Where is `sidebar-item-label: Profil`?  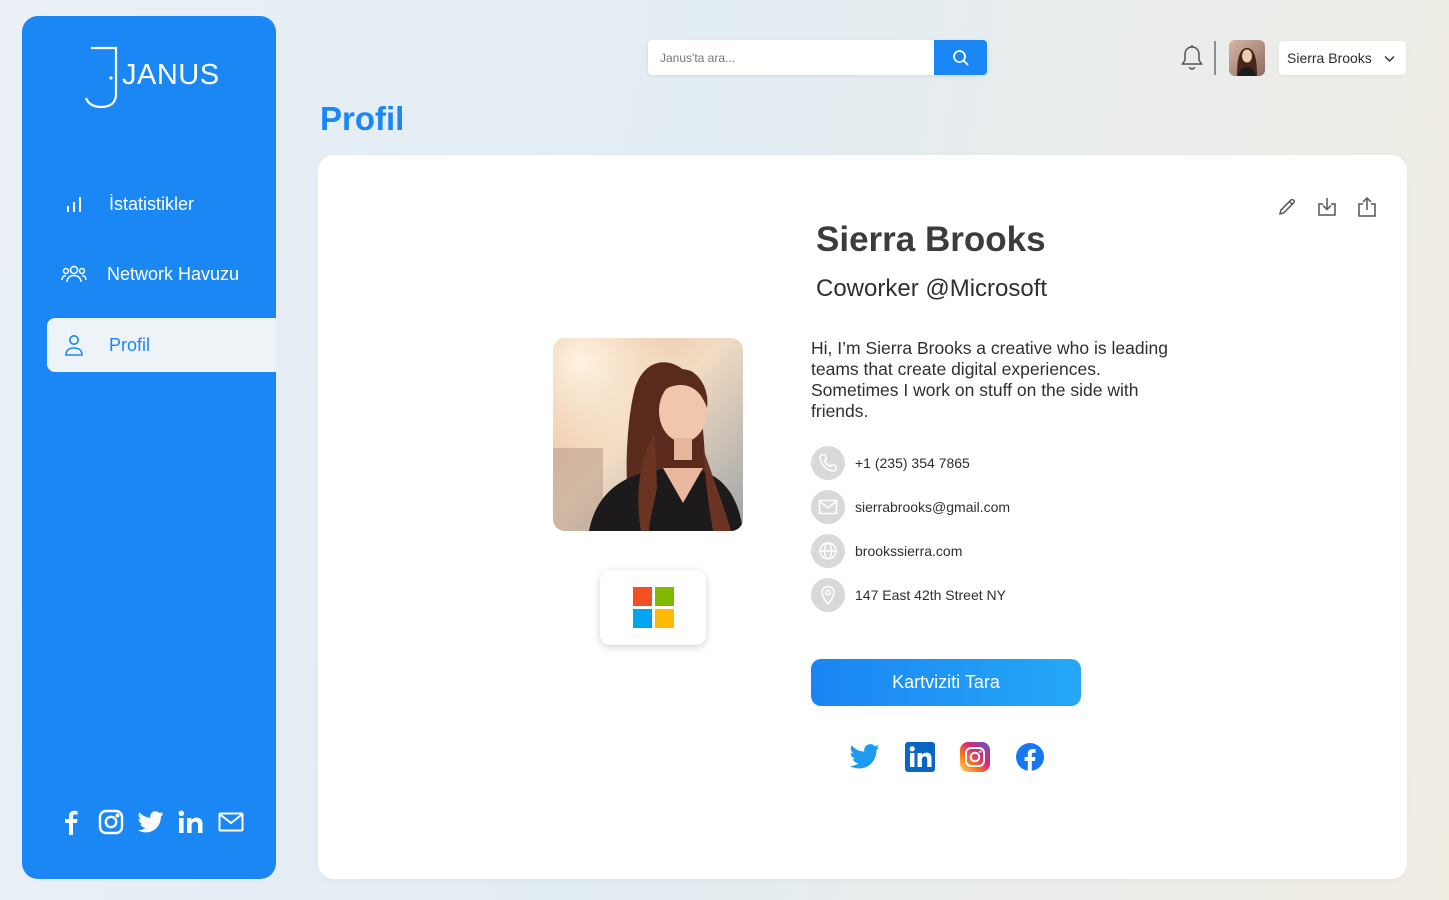
sidebar-item-label: Profil is located at coordinates (130, 344).